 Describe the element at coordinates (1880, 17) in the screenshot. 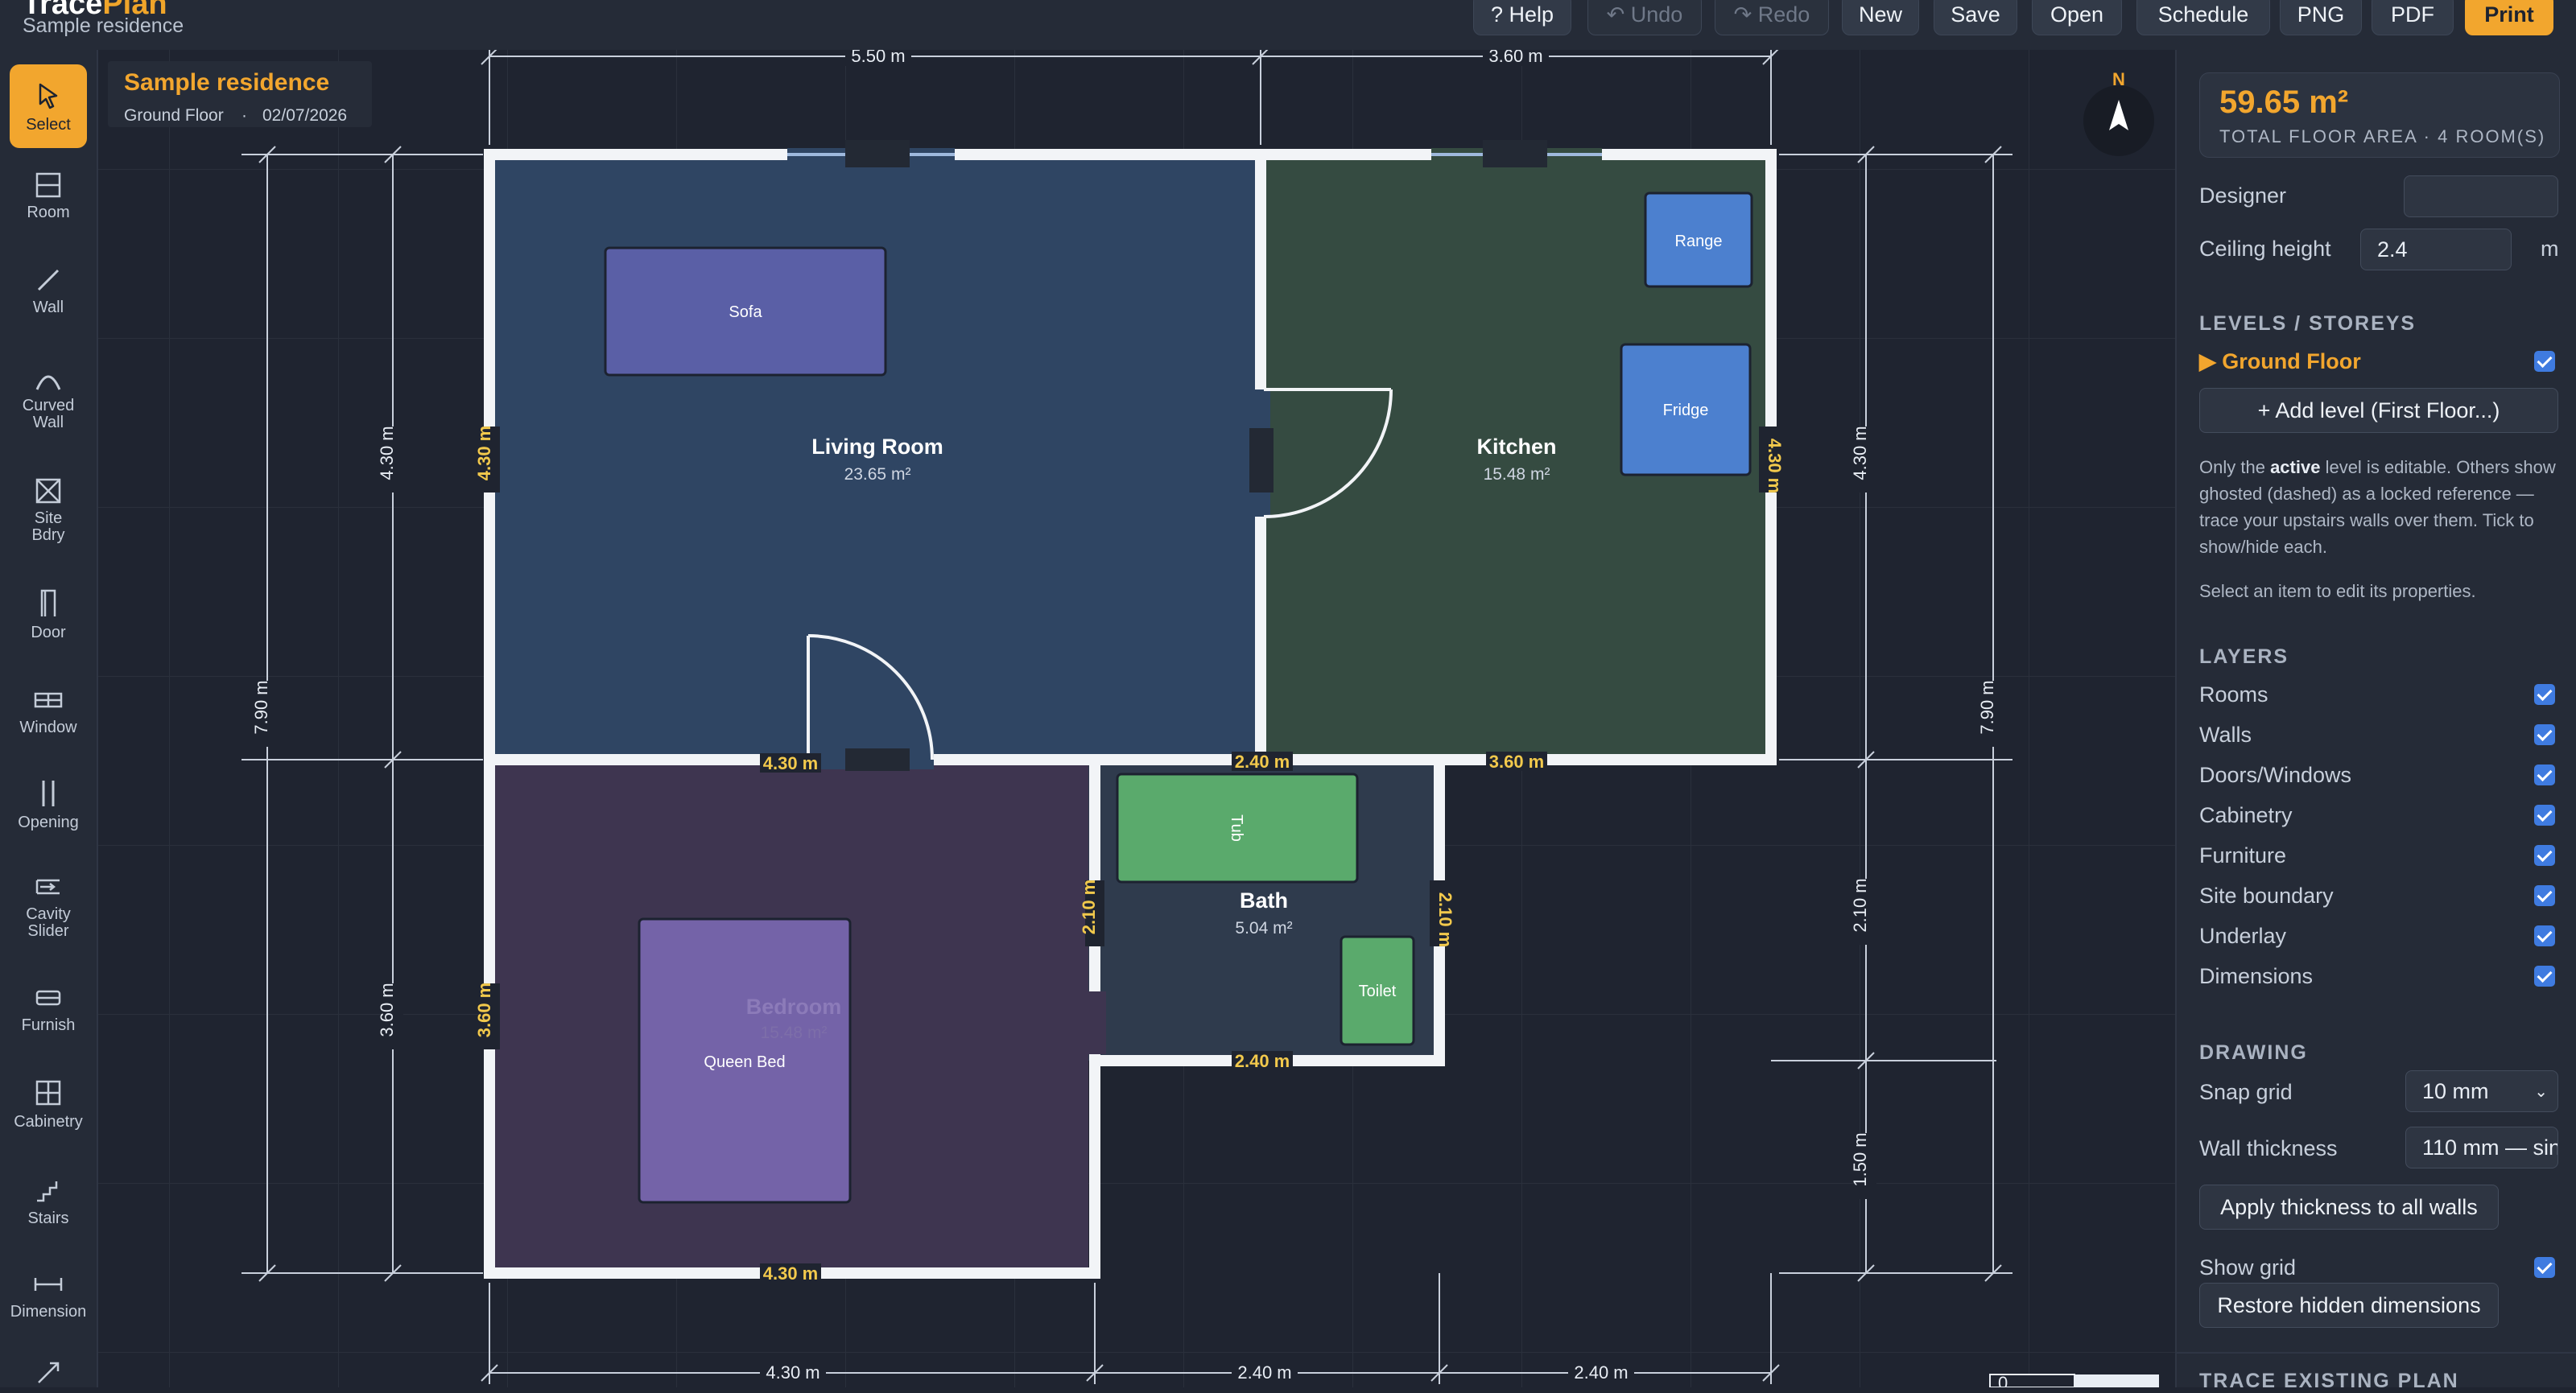

I see `new-button: New` at that location.